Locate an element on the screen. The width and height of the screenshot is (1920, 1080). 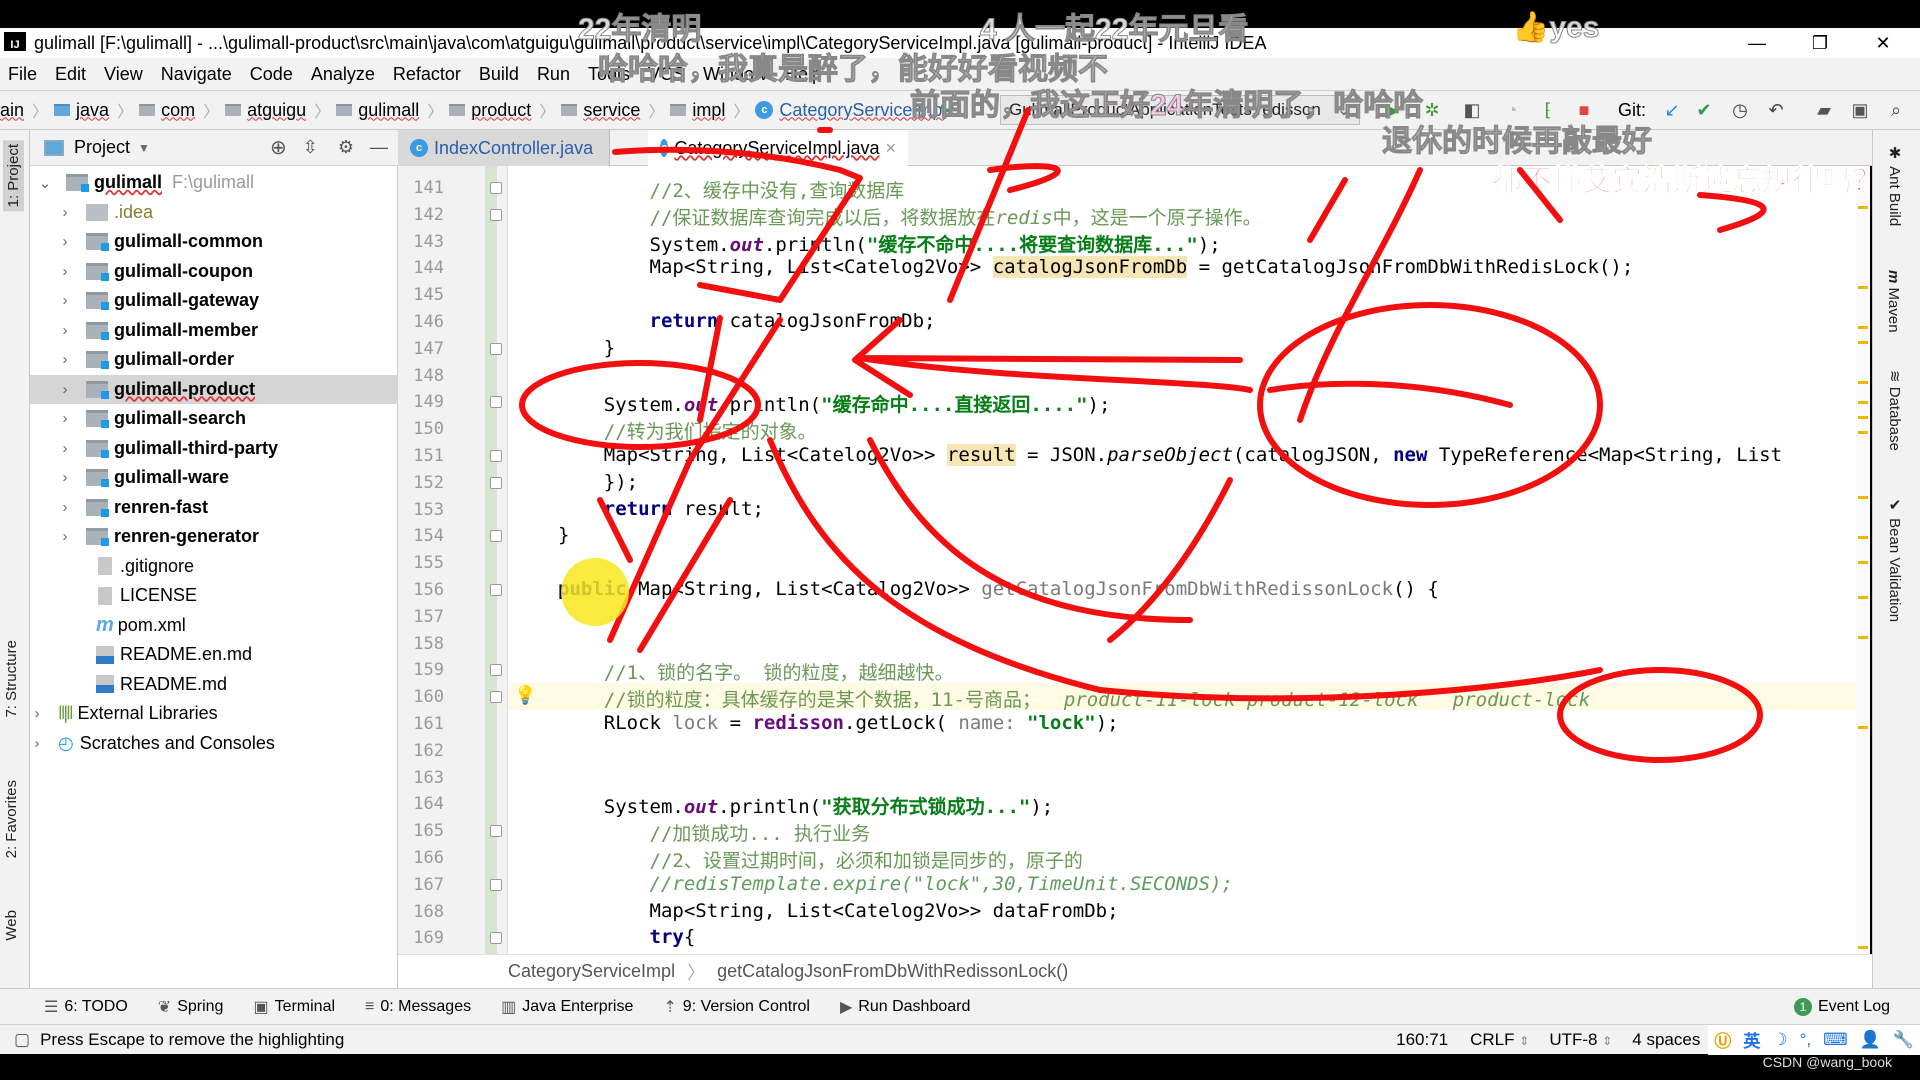
tab-ant-build: ✱ Ant Build is located at coordinates (1894, 185).